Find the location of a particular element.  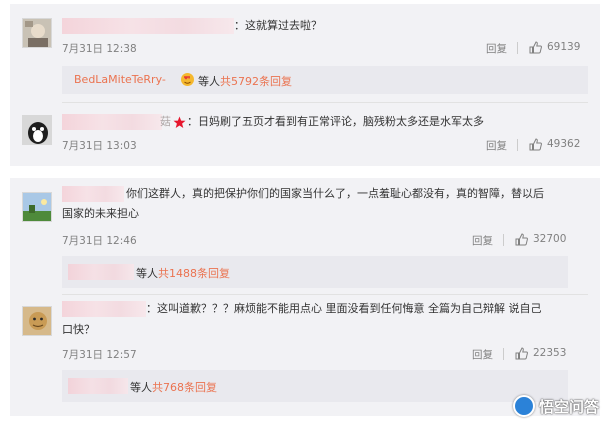

comment-text: ：日妈刷了五页才看到有正常评论，脑残粉太多还是水军太多 is located at coordinates (335, 121).